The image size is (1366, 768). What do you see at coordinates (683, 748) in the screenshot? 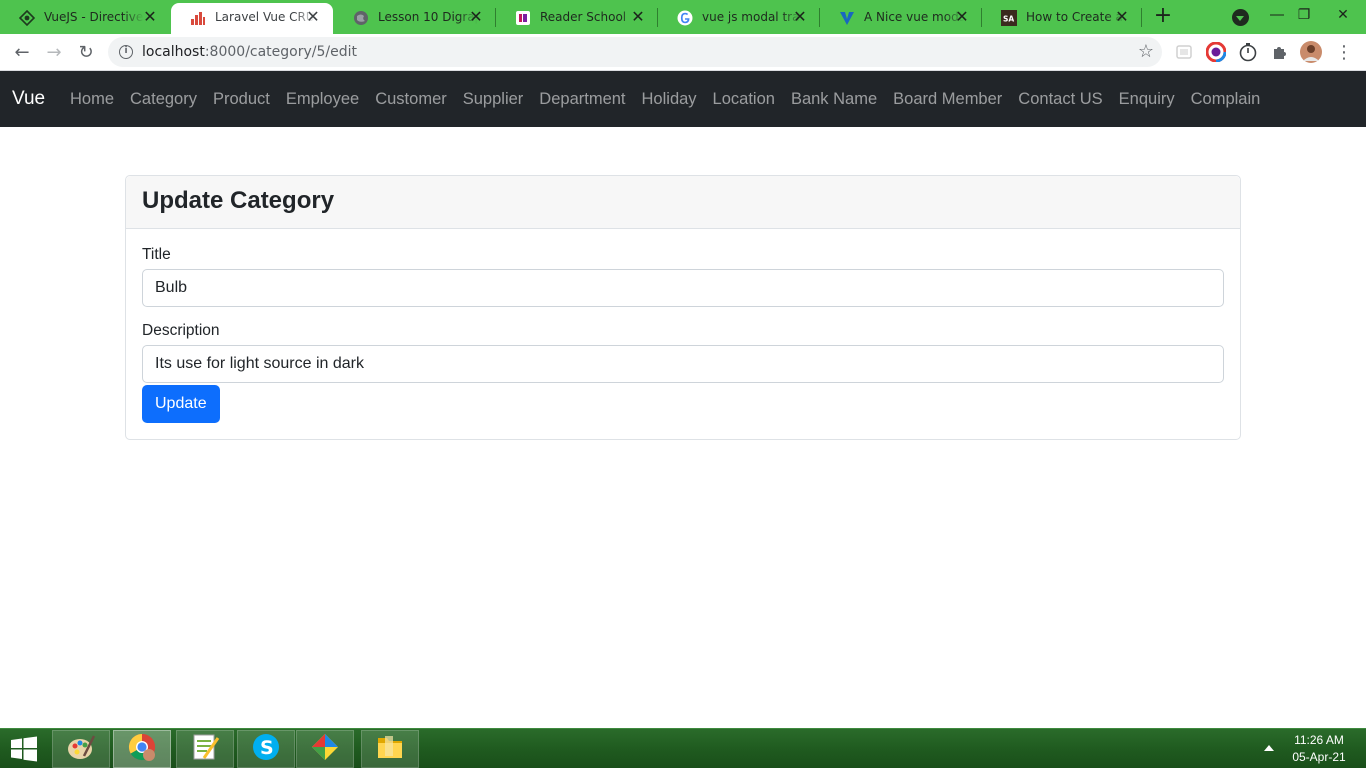
I see `windows-taskbar: S 11:26 AM 05-Apr-21` at bounding box center [683, 748].